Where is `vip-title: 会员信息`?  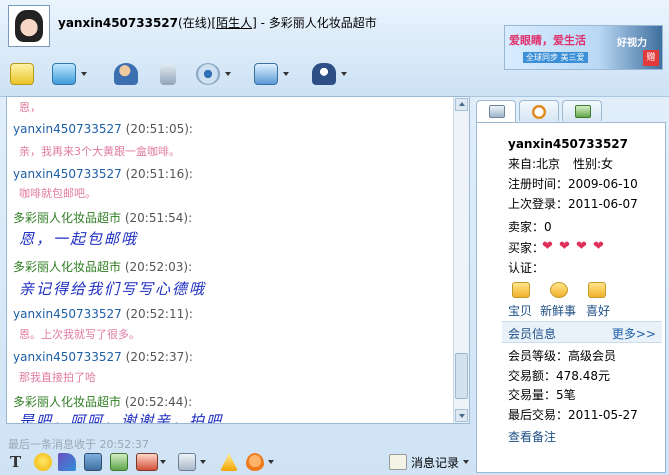 vip-title: 会员信息 is located at coordinates (532, 334).